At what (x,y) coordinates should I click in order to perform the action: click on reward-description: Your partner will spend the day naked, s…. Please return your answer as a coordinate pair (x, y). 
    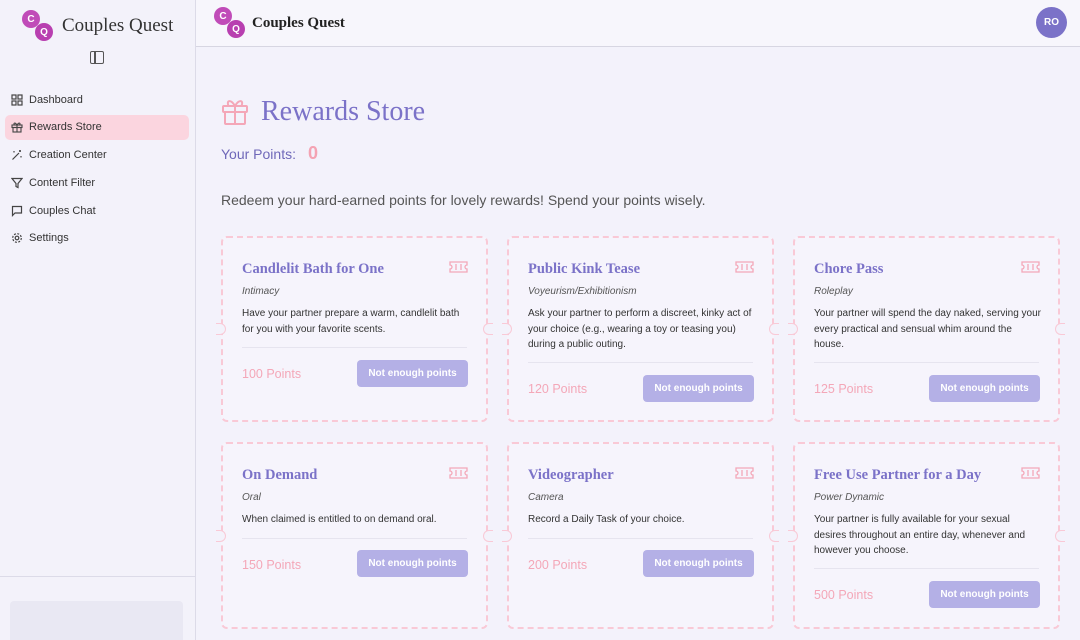
    Looking at the image, I should click on (927, 329).